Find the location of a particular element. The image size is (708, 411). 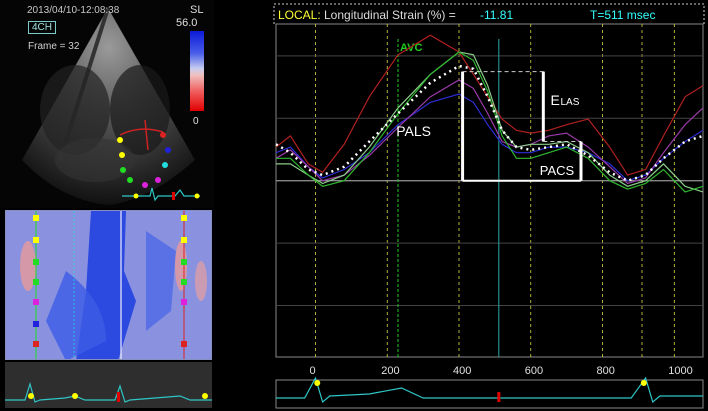

x-tick-label: 600 is located at coordinates (534, 371).